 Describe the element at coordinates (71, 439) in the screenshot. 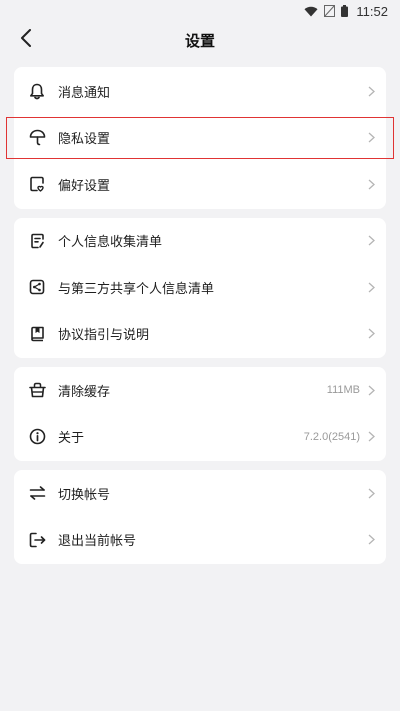

I see `settings-item-label: 关于` at that location.